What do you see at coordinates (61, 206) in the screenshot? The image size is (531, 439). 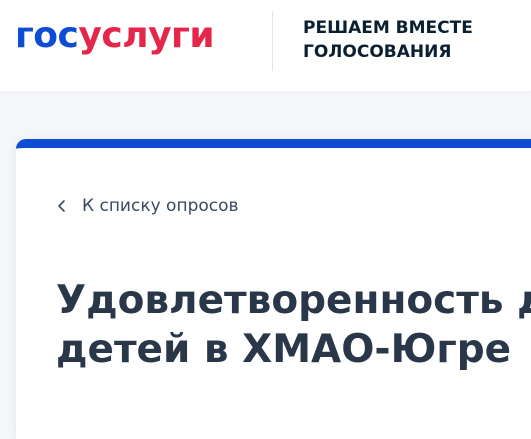 I see `chevron-left-icon` at bounding box center [61, 206].